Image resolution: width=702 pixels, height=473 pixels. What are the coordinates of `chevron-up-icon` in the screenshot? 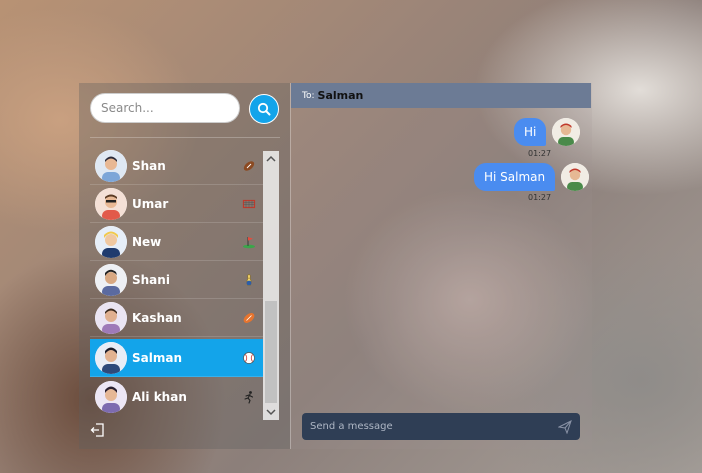 It's located at (271, 158).